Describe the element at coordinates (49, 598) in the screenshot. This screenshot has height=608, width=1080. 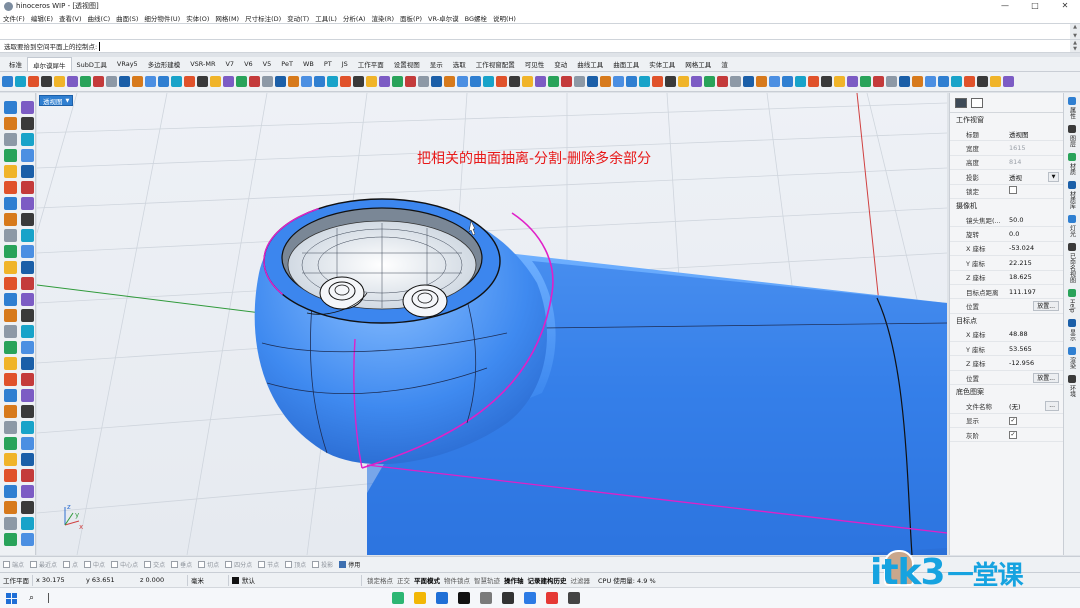
I see `task-view-icon` at that location.